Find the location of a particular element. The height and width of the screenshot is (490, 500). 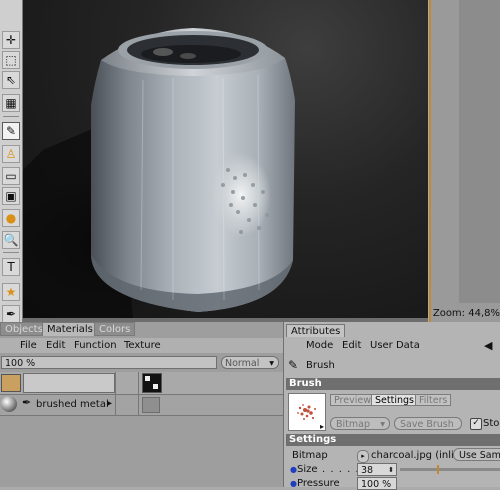

tab-colors: Colors is located at coordinates (115, 329).